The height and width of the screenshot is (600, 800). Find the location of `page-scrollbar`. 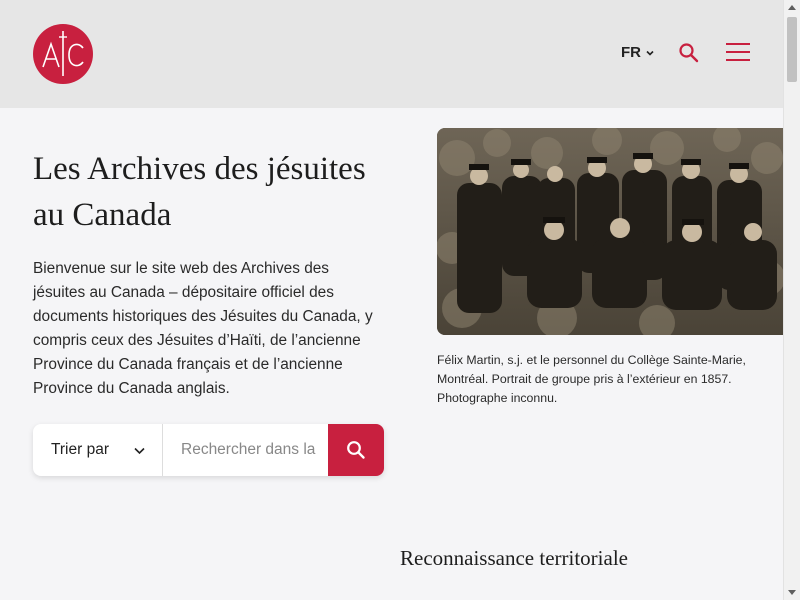

page-scrollbar is located at coordinates (791, 300).